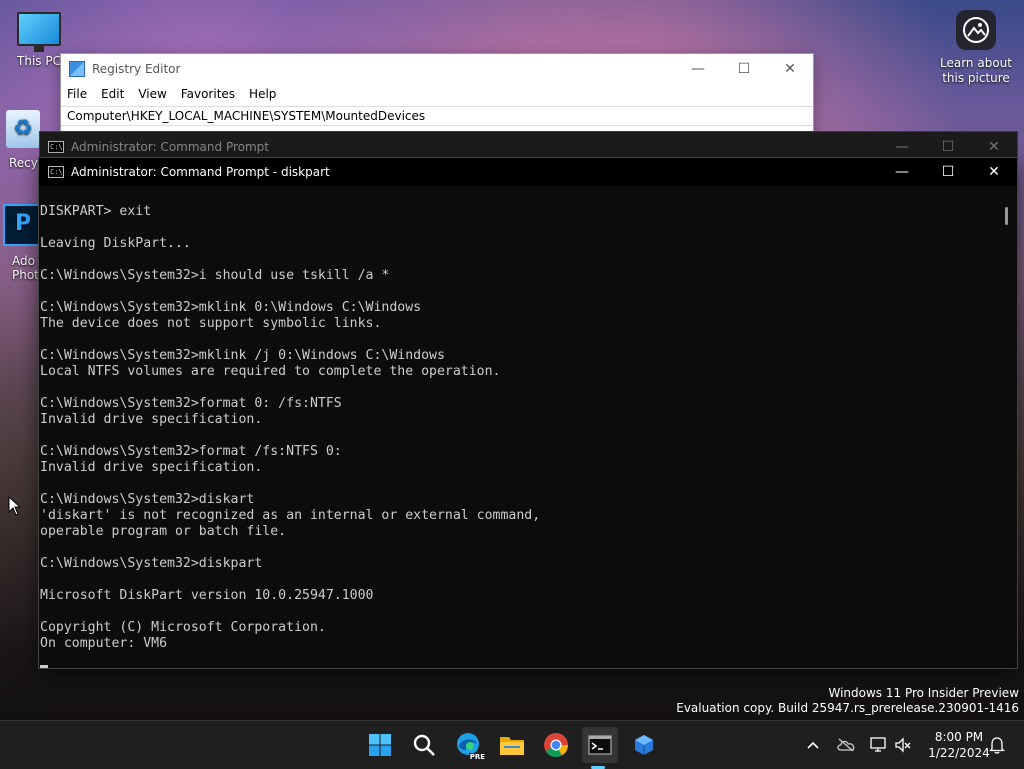  Describe the element at coordinates (976, 63) in the screenshot. I see `learn-line-1: Learn about` at that location.